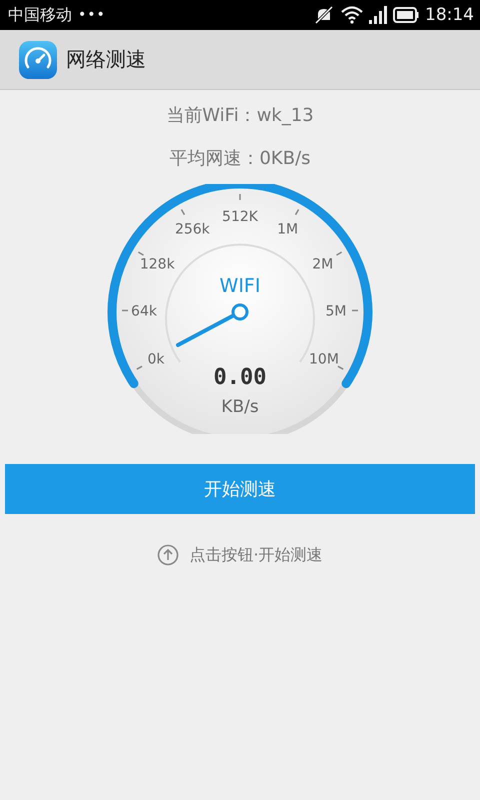 This screenshot has height=800, width=480. Describe the element at coordinates (240, 217) in the screenshot. I see `scale-label: 512K` at that location.